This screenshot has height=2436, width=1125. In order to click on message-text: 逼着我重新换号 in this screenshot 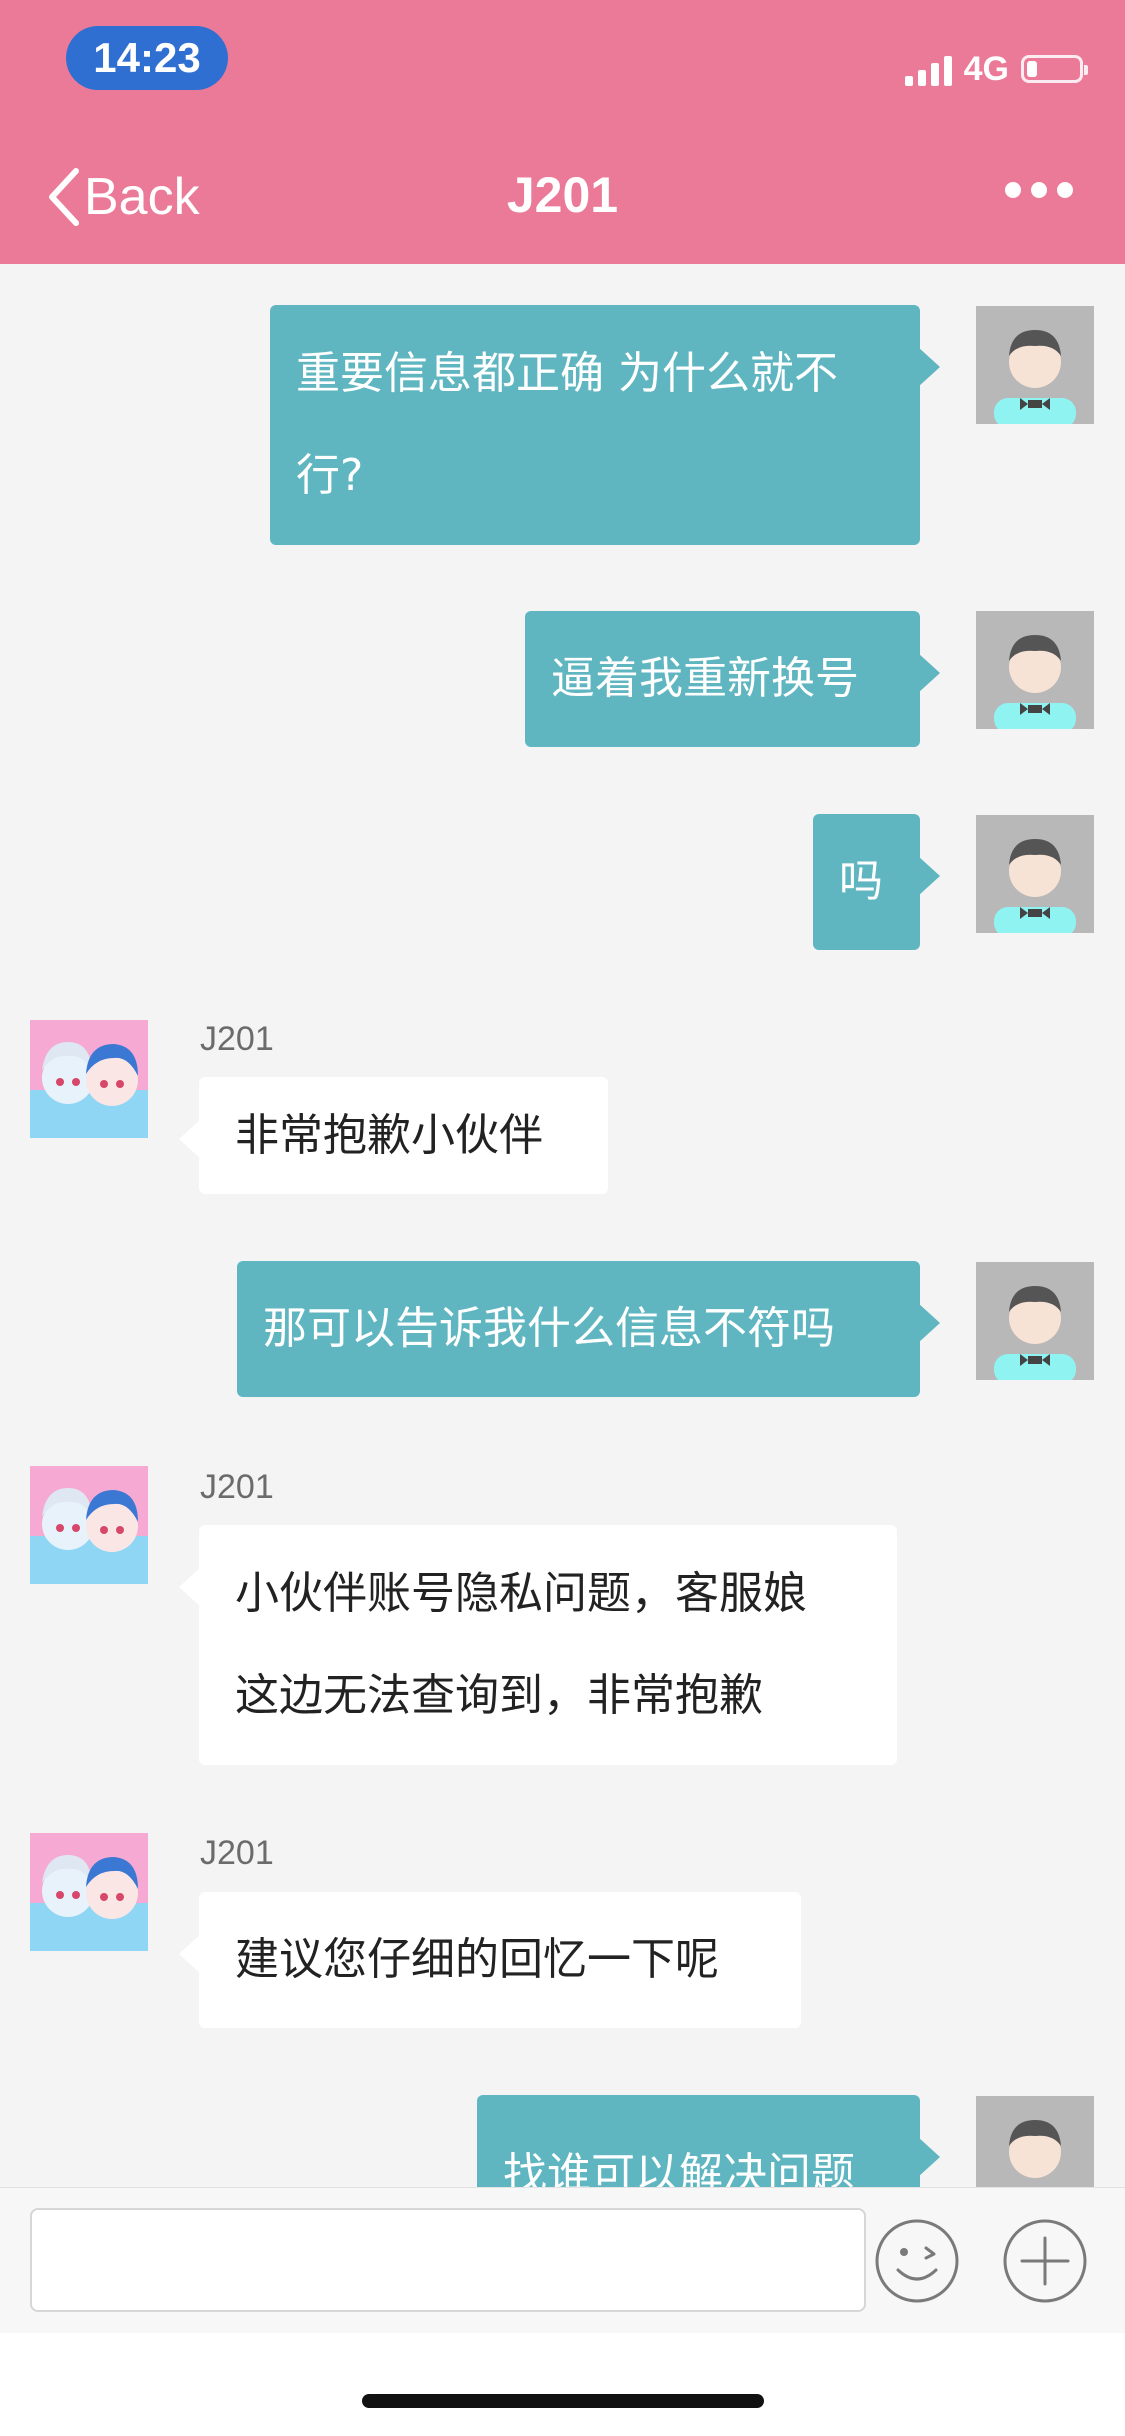, I will do `click(705, 678)`.